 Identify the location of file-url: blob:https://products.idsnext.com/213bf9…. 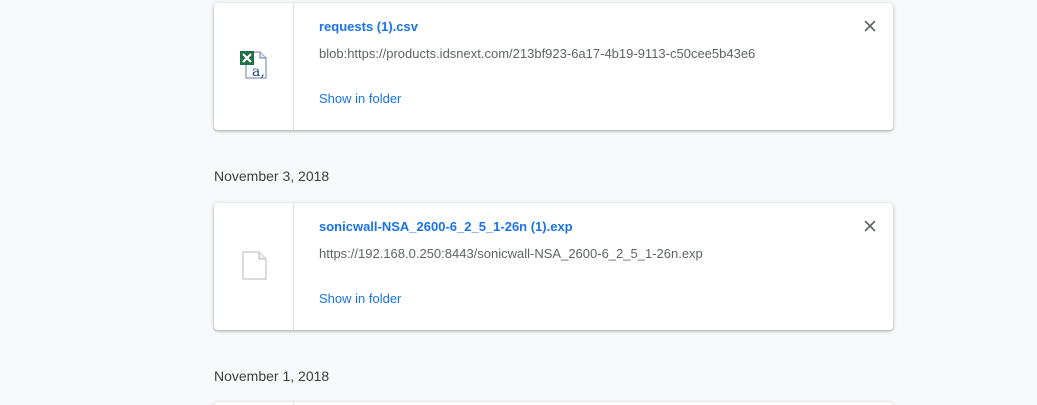
(537, 53).